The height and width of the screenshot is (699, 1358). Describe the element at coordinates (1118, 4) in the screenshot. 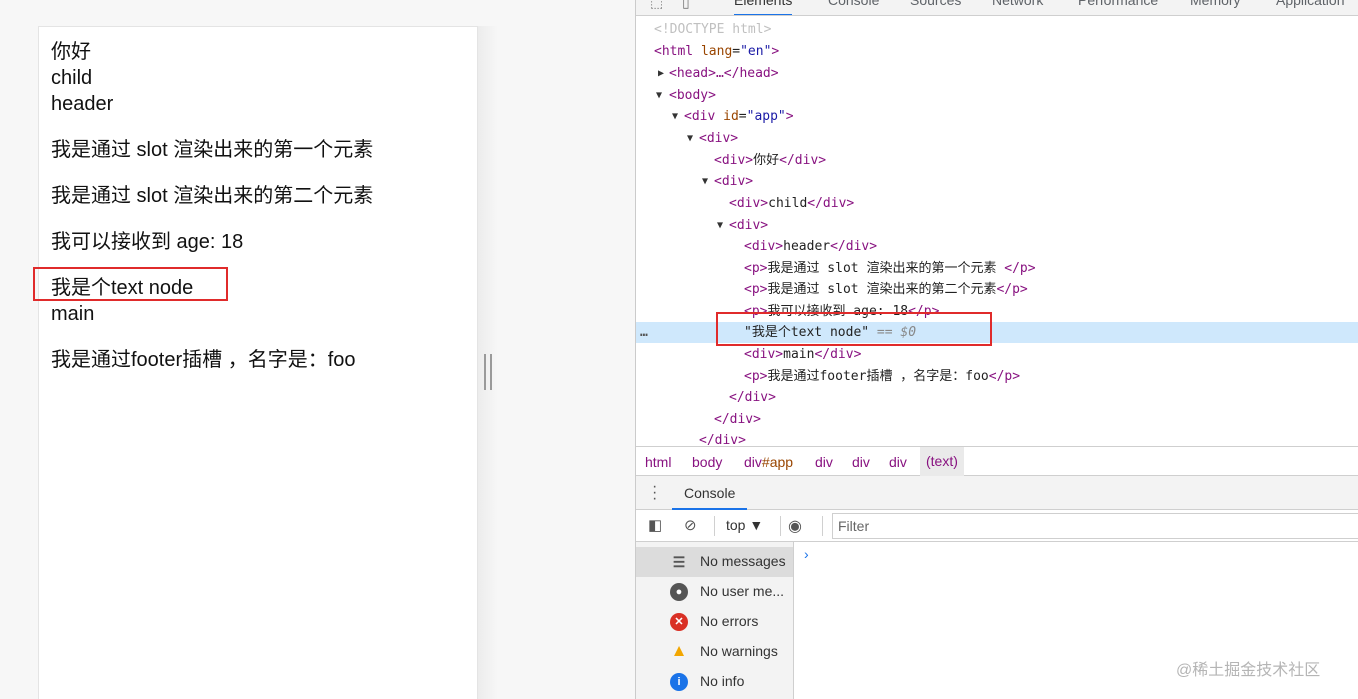

I see `tab-performance: Performance` at that location.